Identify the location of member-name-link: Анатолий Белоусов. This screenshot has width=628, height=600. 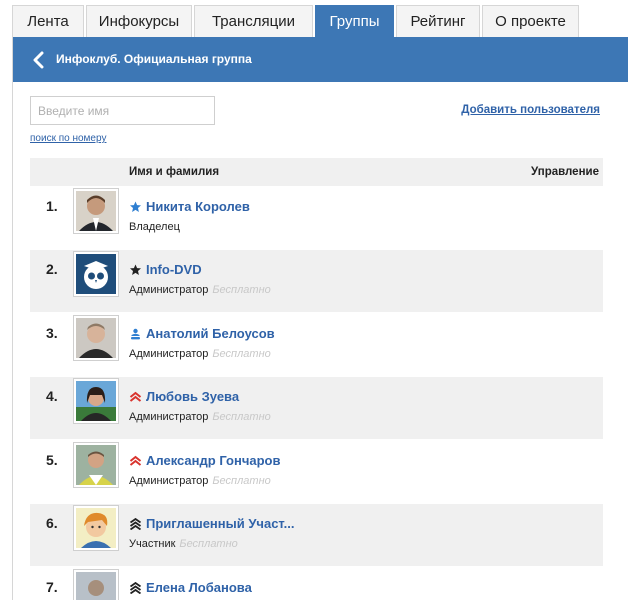
(210, 333).